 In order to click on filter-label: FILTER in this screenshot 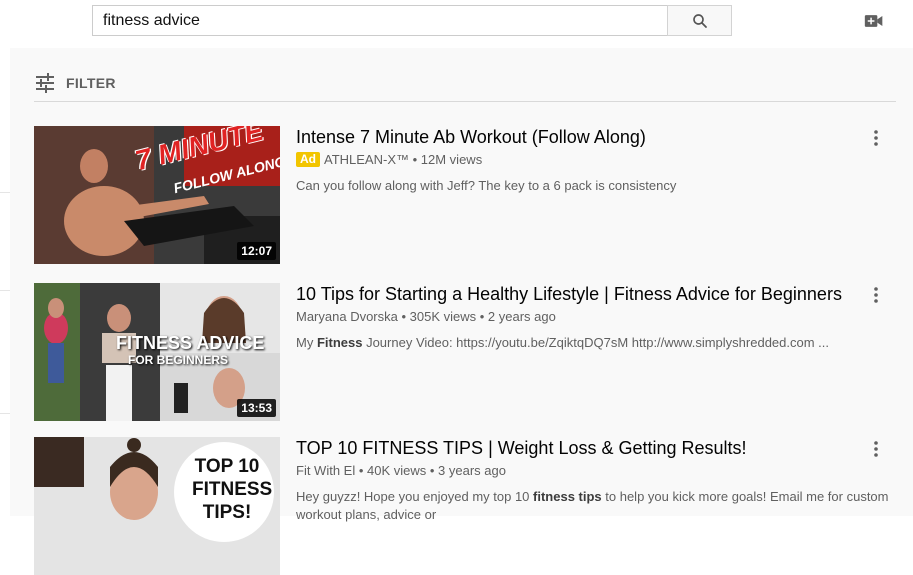, I will do `click(91, 83)`.